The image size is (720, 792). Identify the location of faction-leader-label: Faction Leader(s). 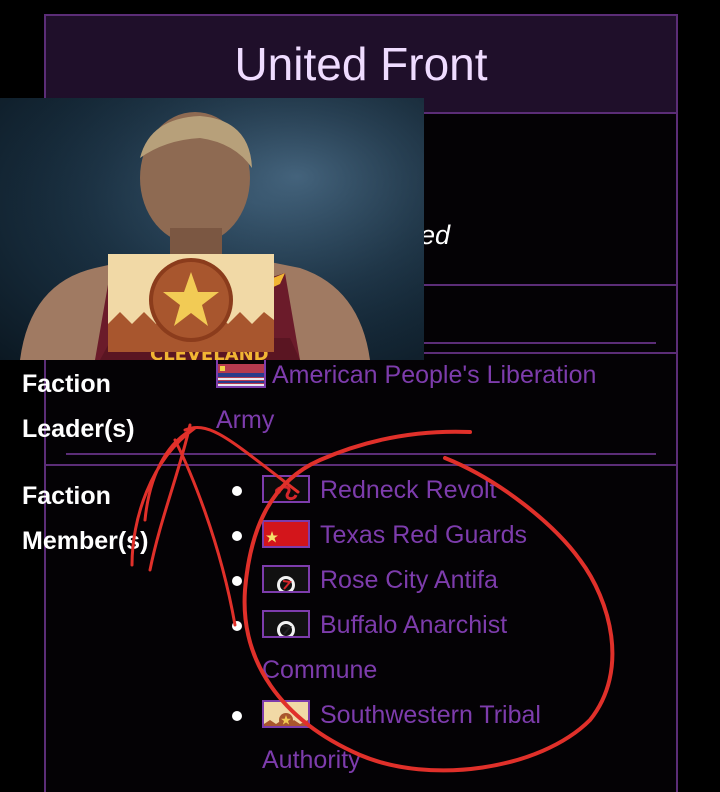
(78, 406).